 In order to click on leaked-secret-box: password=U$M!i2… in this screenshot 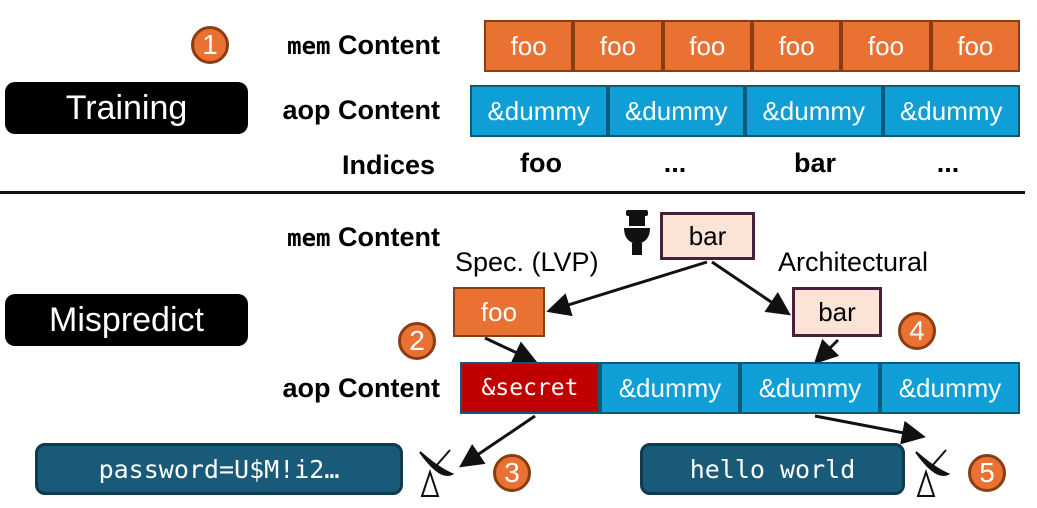, I will do `click(219, 469)`.